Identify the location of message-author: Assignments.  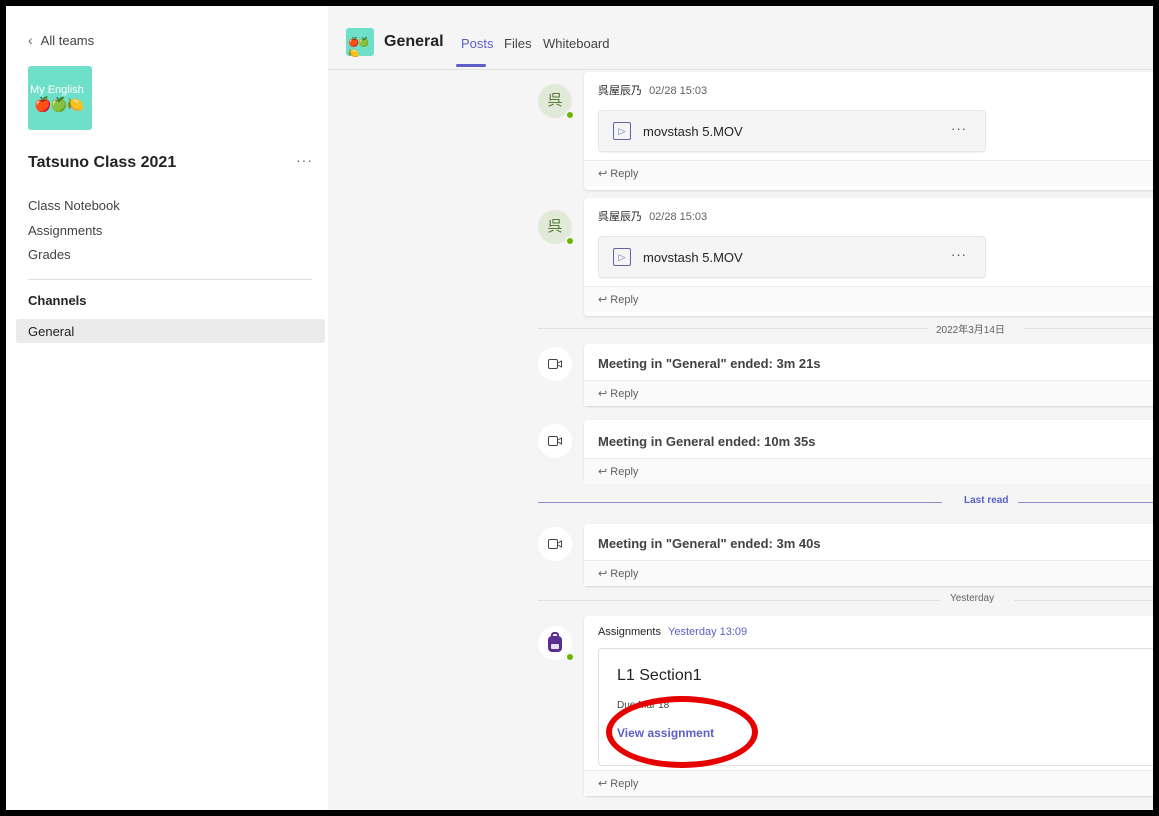
(629, 632).